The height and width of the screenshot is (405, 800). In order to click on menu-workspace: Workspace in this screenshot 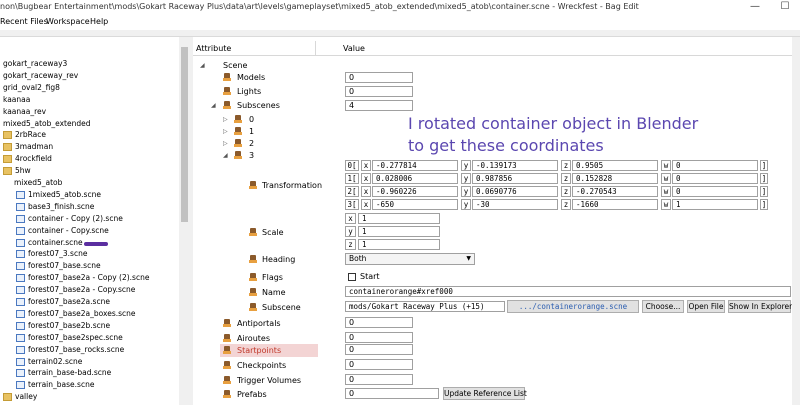, I will do `click(68, 21)`.